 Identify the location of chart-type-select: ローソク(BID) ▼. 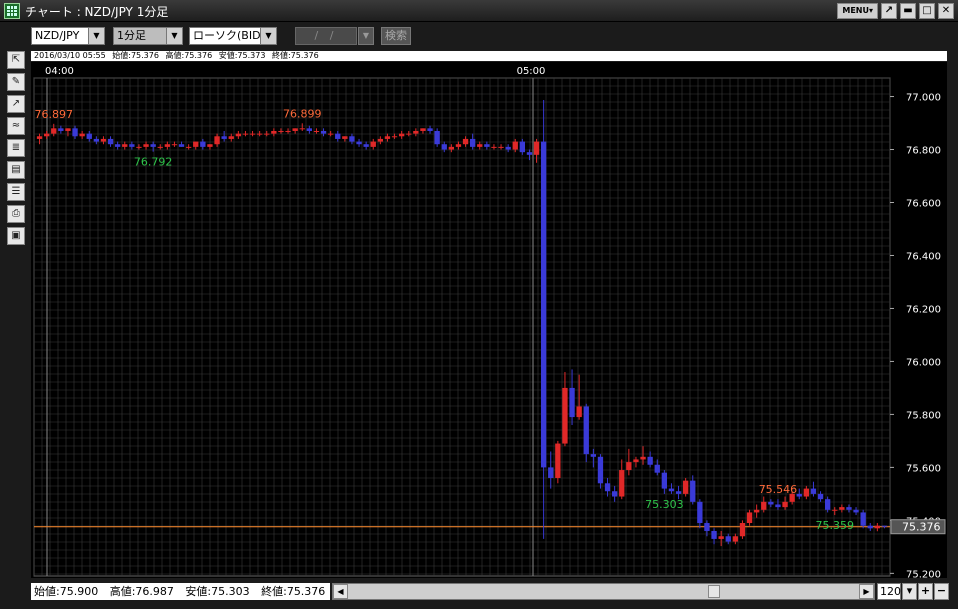
(233, 36).